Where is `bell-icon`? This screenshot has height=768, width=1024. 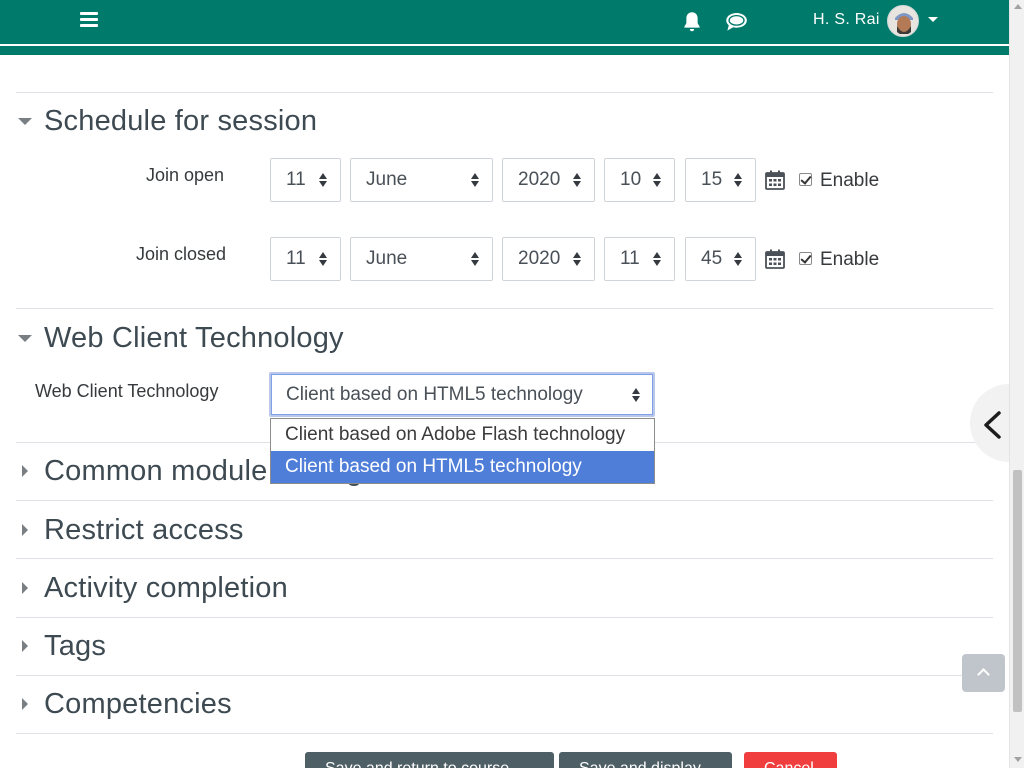
bell-icon is located at coordinates (692, 22).